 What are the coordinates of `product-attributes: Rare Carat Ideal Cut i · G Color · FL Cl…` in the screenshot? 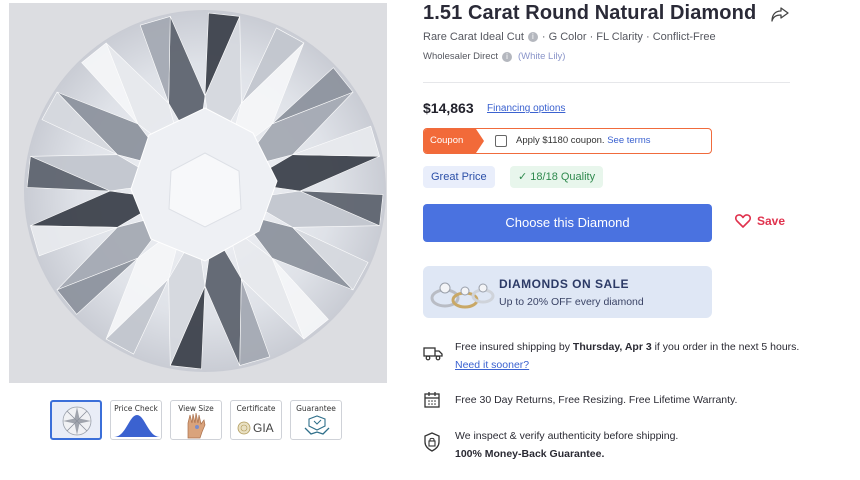 It's located at (569, 37).